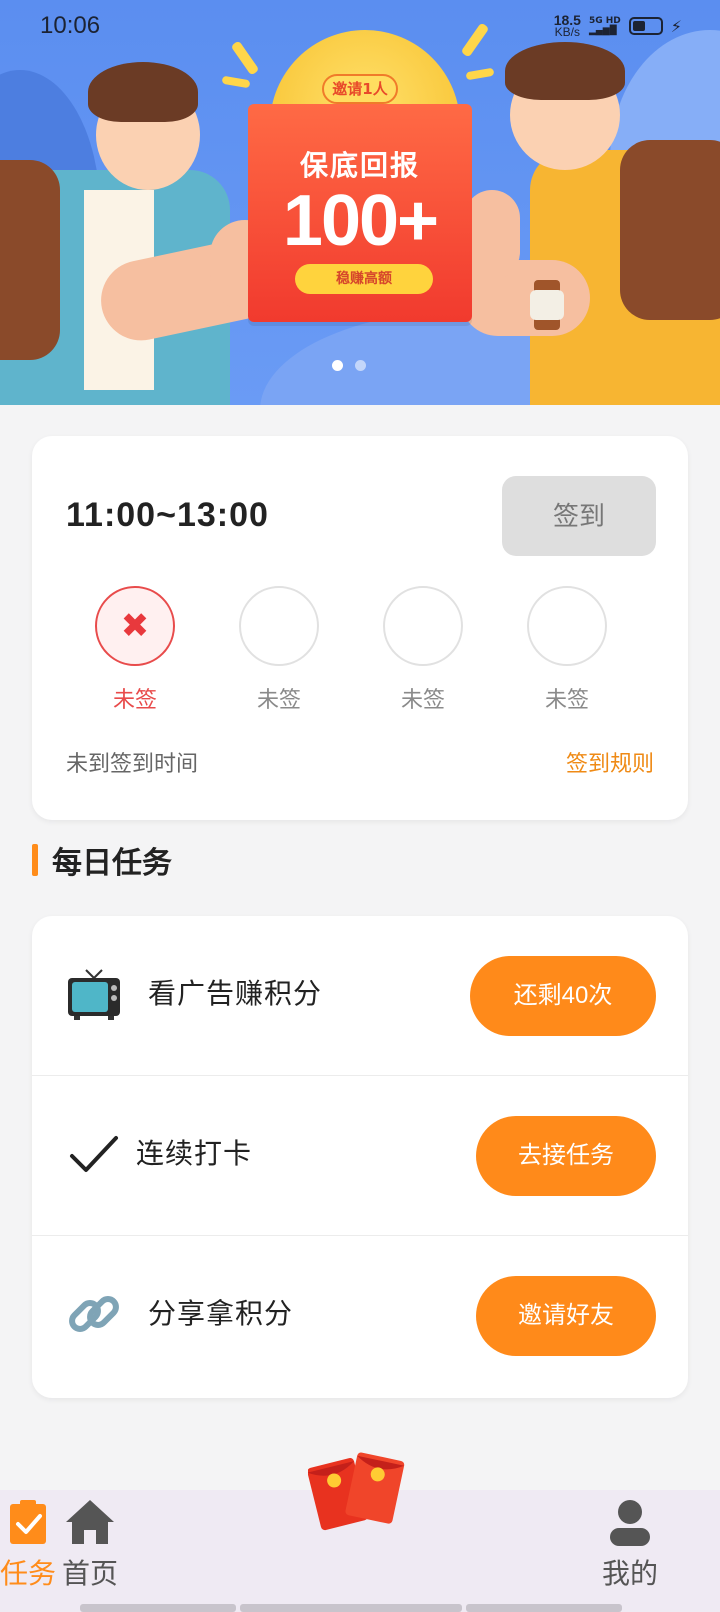 Image resolution: width=720 pixels, height=1612 pixels. What do you see at coordinates (112, 863) in the screenshot?
I see `section-title: 每日任务` at bounding box center [112, 863].